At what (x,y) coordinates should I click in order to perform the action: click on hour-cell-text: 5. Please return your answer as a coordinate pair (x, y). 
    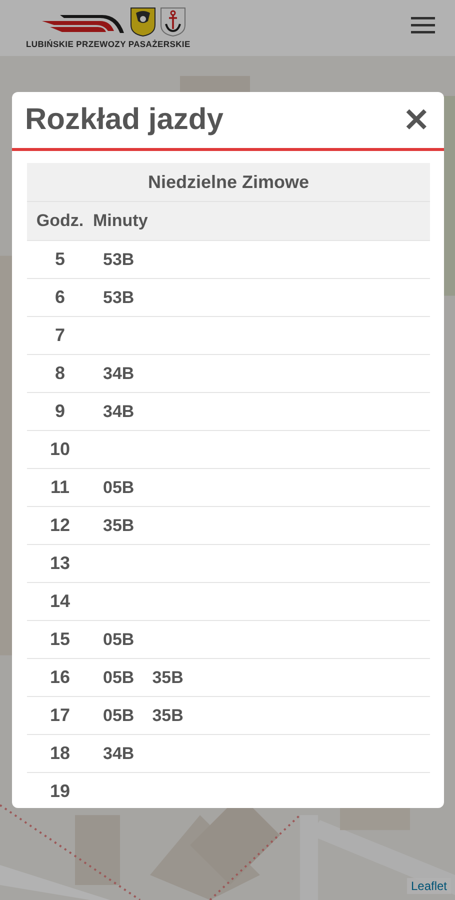
    Looking at the image, I should click on (60, 259).